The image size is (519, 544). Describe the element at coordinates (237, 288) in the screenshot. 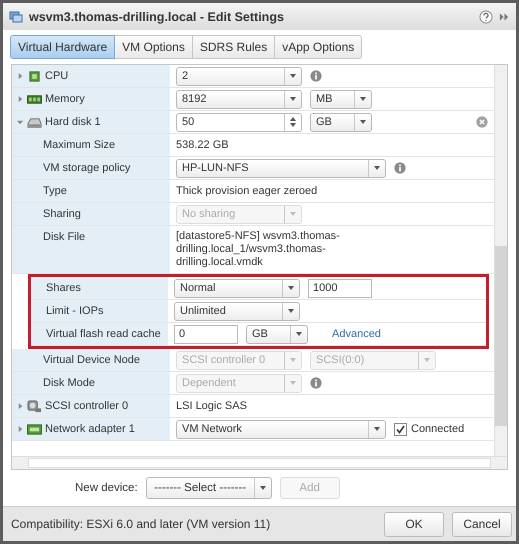

I see `dropdown: Normal` at that location.